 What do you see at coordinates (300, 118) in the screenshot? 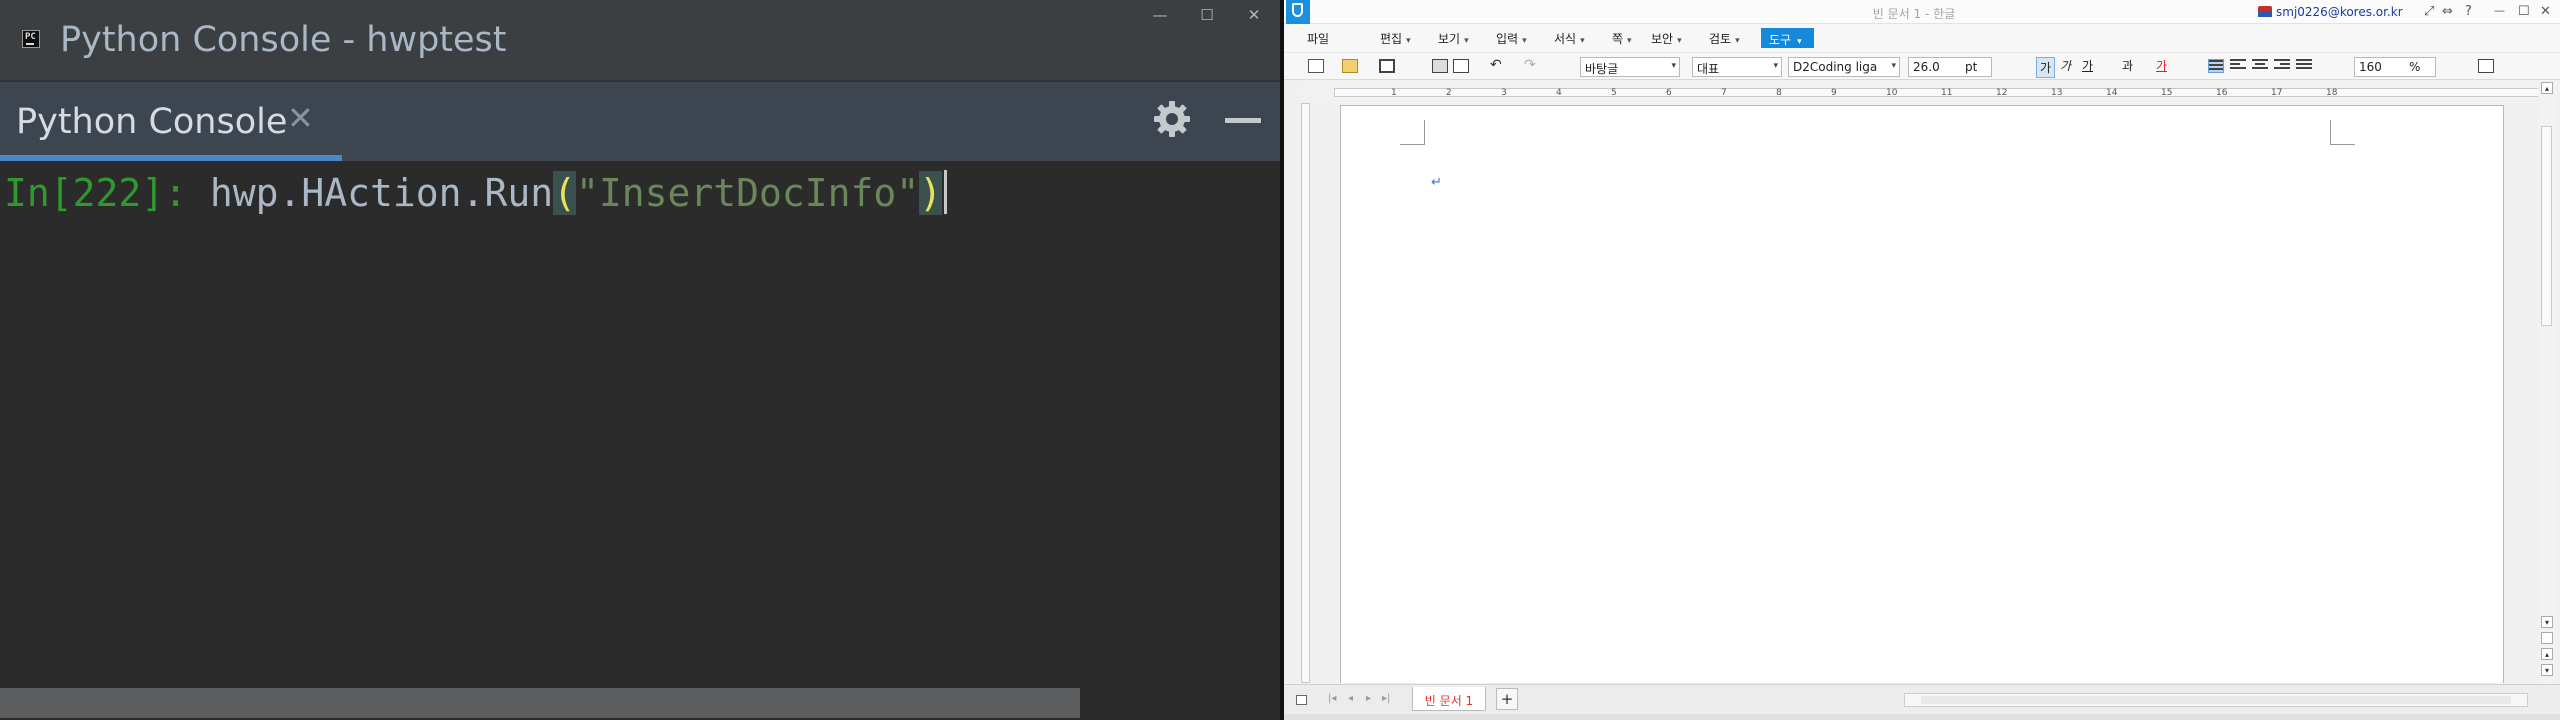
I see `tab-close-icon: ✕` at bounding box center [300, 118].